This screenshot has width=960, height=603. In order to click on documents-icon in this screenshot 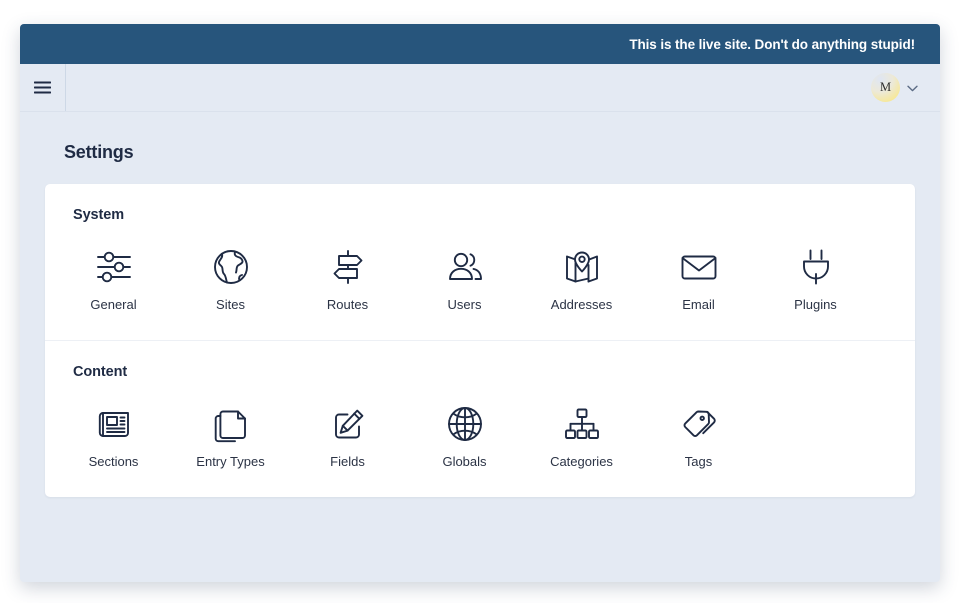, I will do `click(231, 424)`.